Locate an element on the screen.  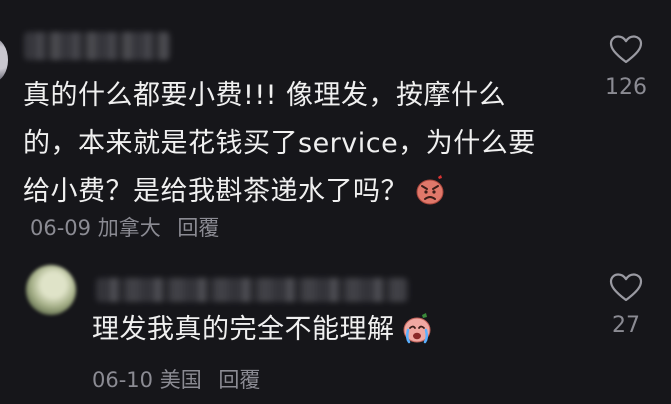
like-button: 27 is located at coordinates (626, 305).